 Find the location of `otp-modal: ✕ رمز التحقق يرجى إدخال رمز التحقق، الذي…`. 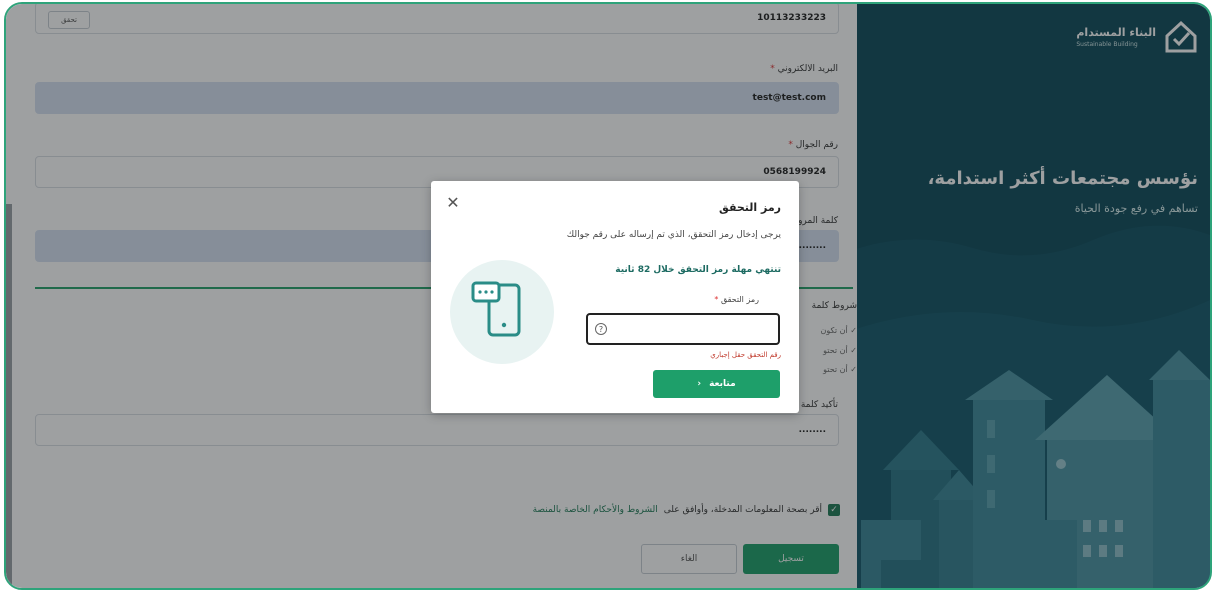

otp-modal: ✕ رمز التحقق يرجى إدخال رمز التحقق، الذي… is located at coordinates (615, 297).